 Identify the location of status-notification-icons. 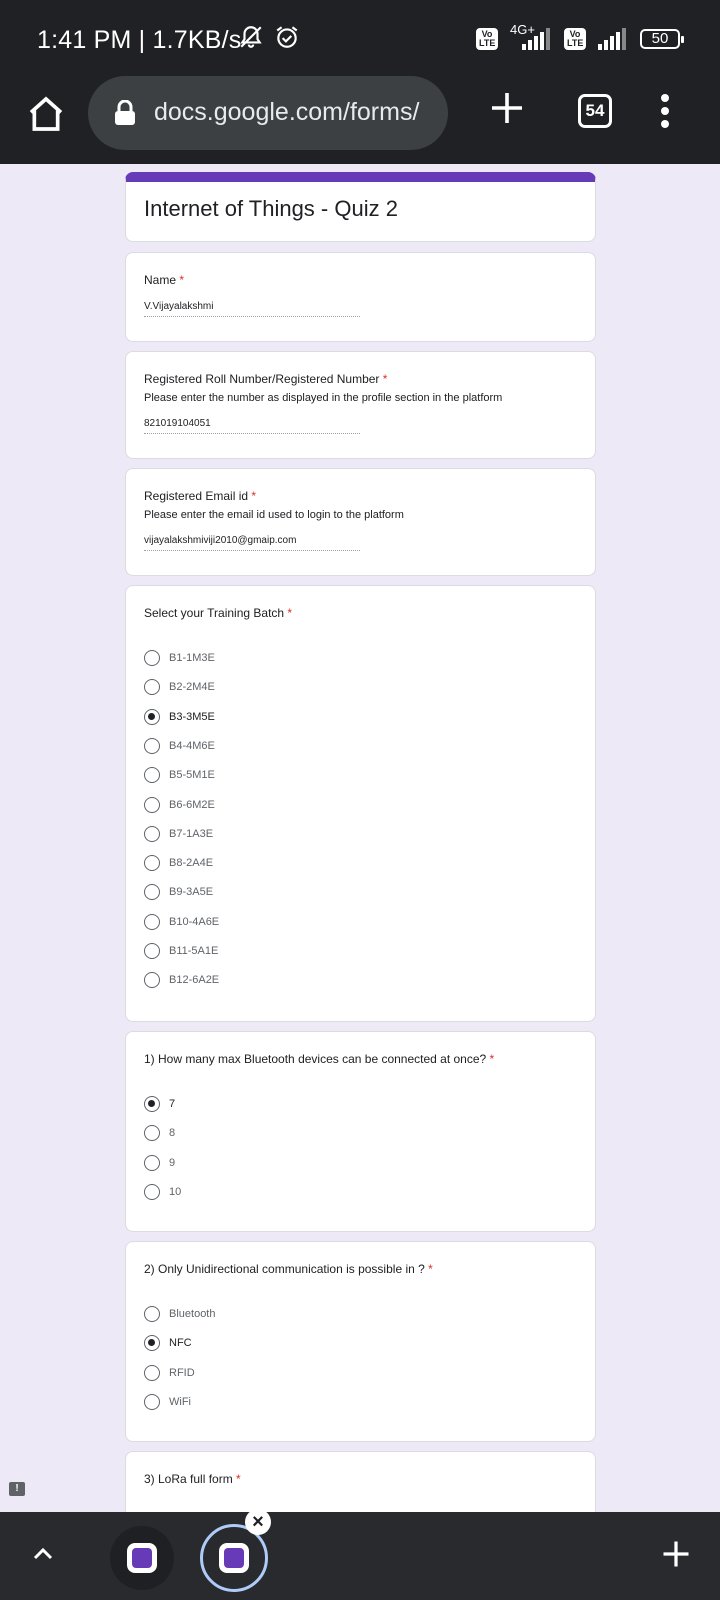
(269, 37).